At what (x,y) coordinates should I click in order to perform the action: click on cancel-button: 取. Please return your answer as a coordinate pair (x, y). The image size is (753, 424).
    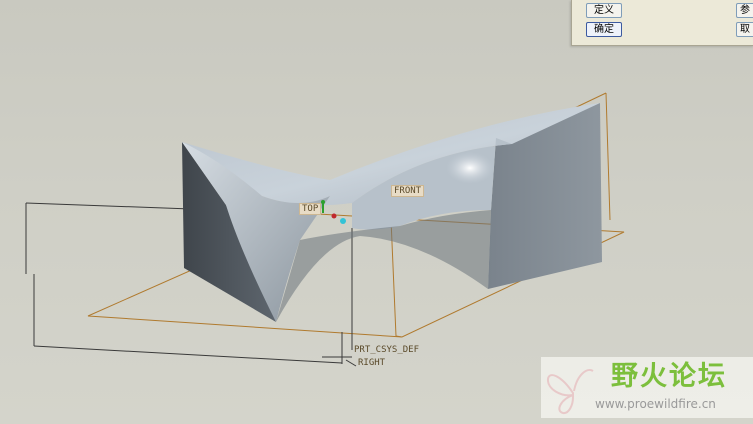
    Looking at the image, I should click on (744, 29).